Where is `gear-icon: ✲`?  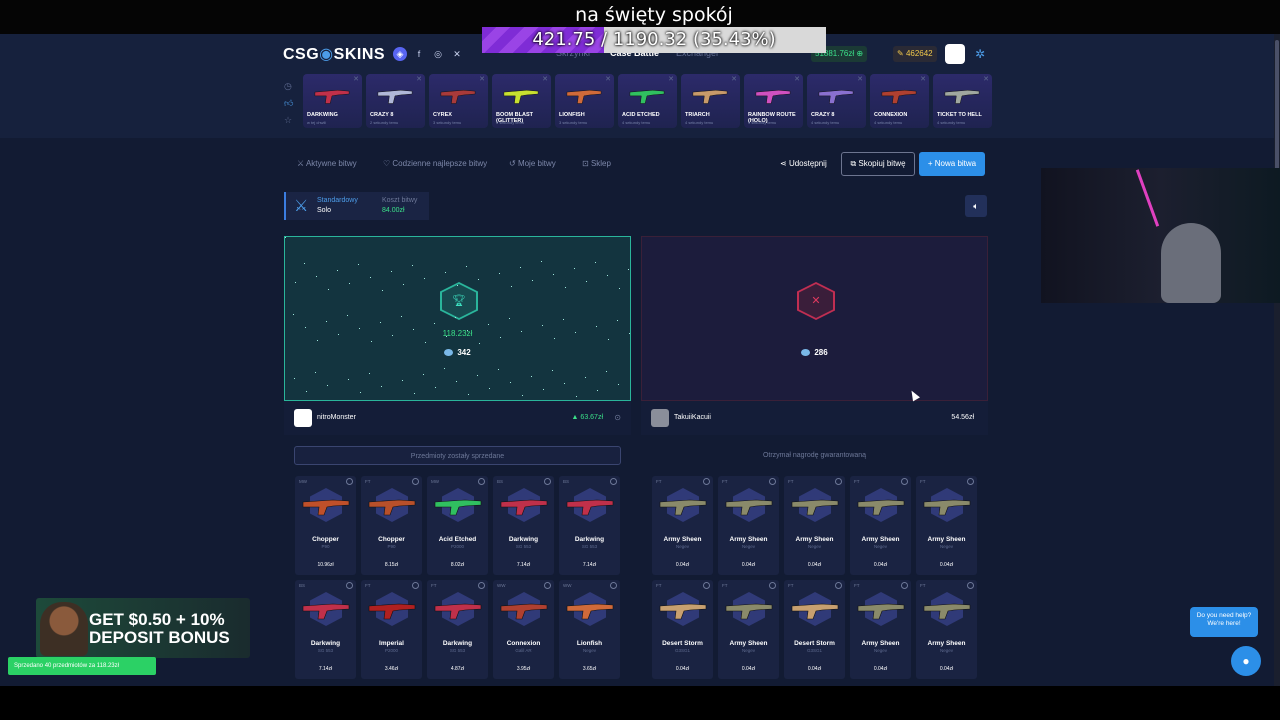
gear-icon: ✲ is located at coordinates (980, 54).